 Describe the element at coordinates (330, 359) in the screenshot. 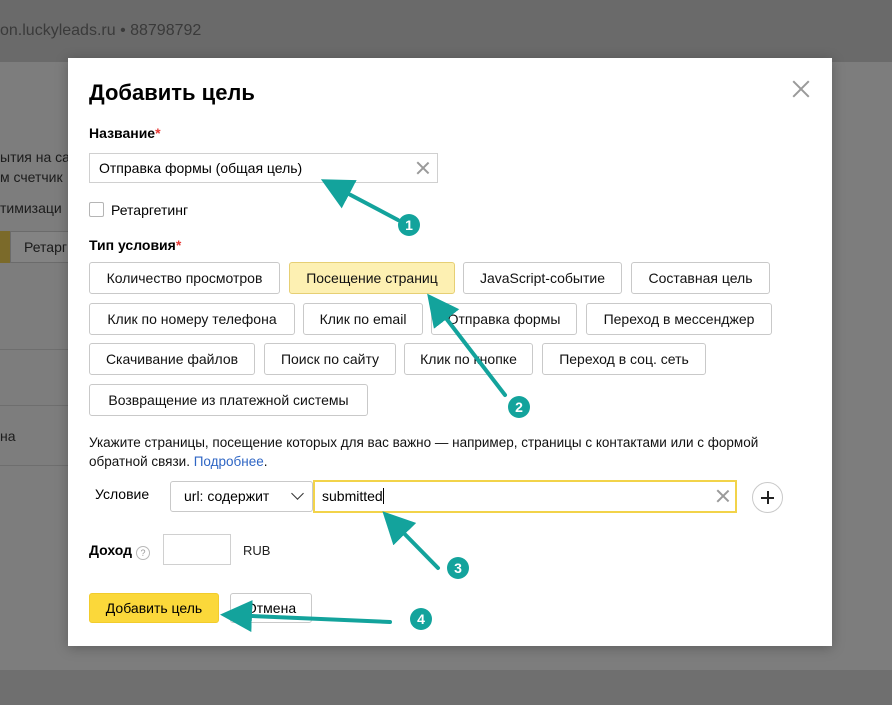

I see `condition-type-chip: Поиск по сайту` at that location.